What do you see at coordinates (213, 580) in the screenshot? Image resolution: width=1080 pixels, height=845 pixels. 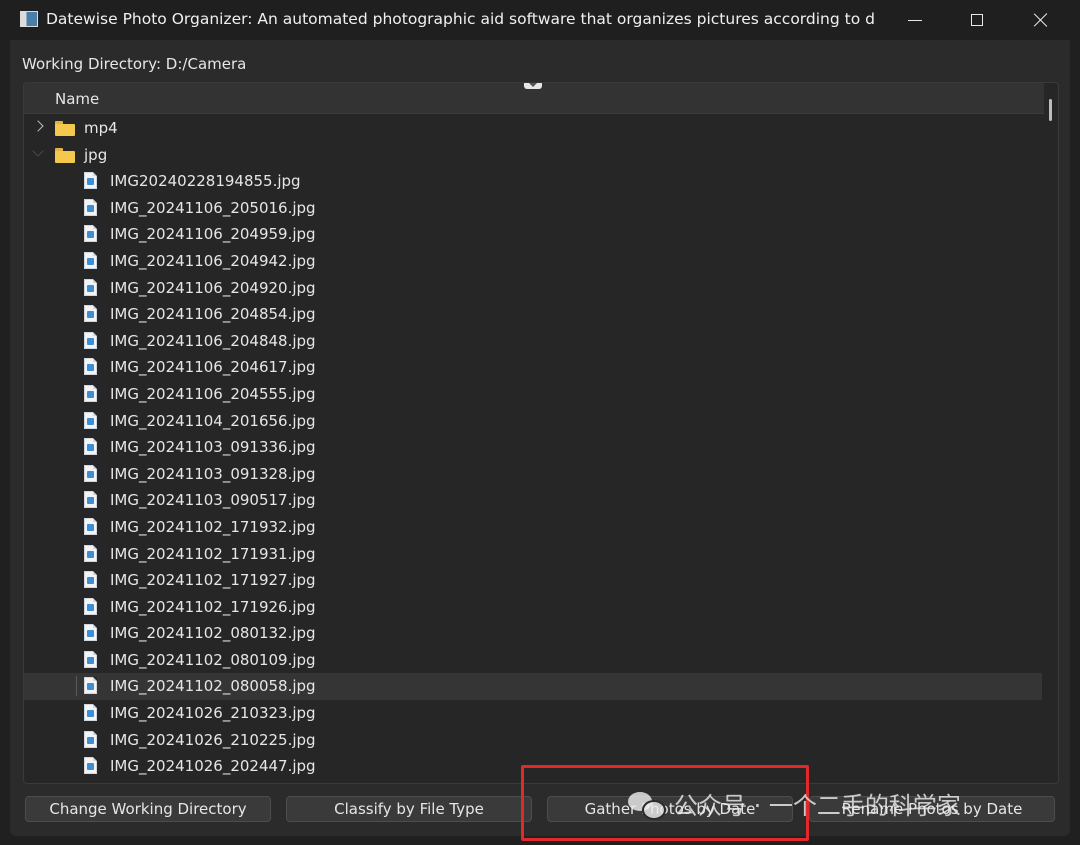 I see `file-label: IMG_20241102_171927.jpg` at bounding box center [213, 580].